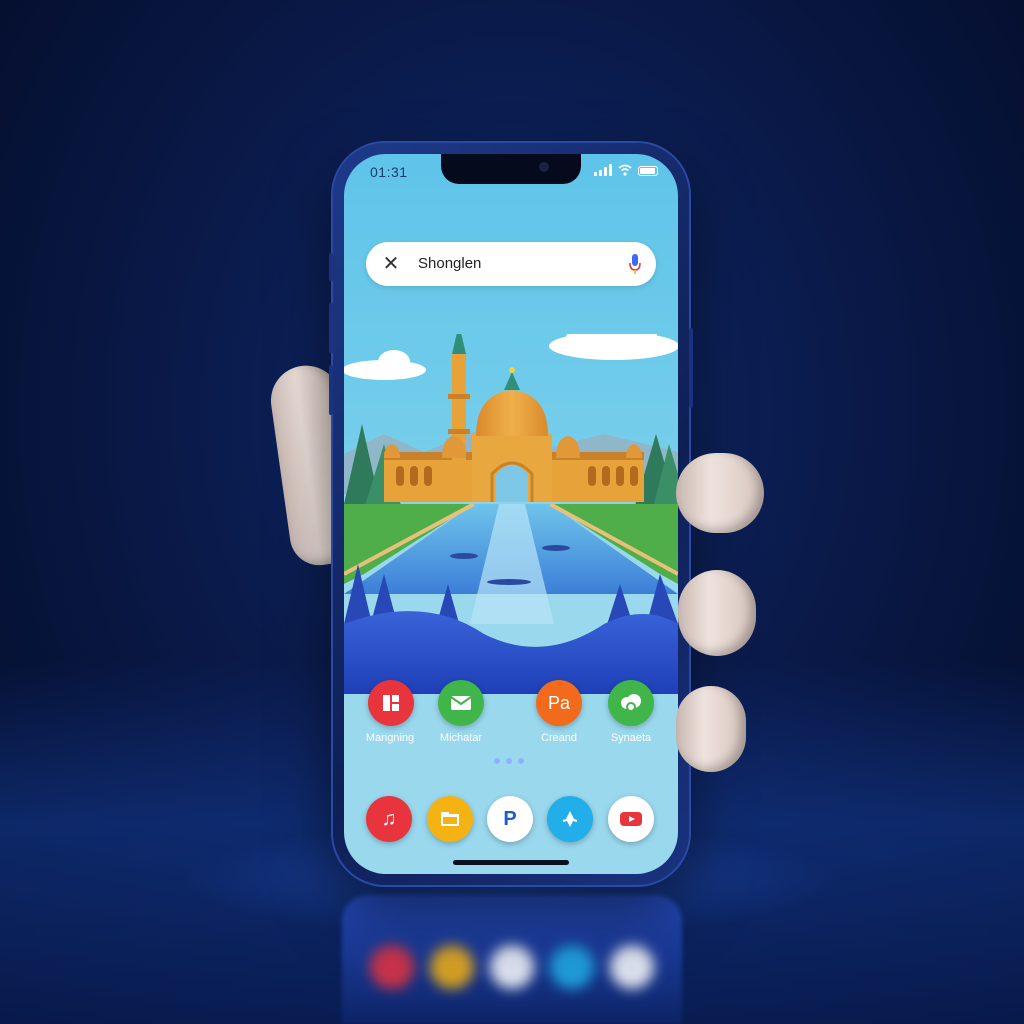 This screenshot has height=1024, width=1024. I want to click on dock-app: P, so click(510, 819).